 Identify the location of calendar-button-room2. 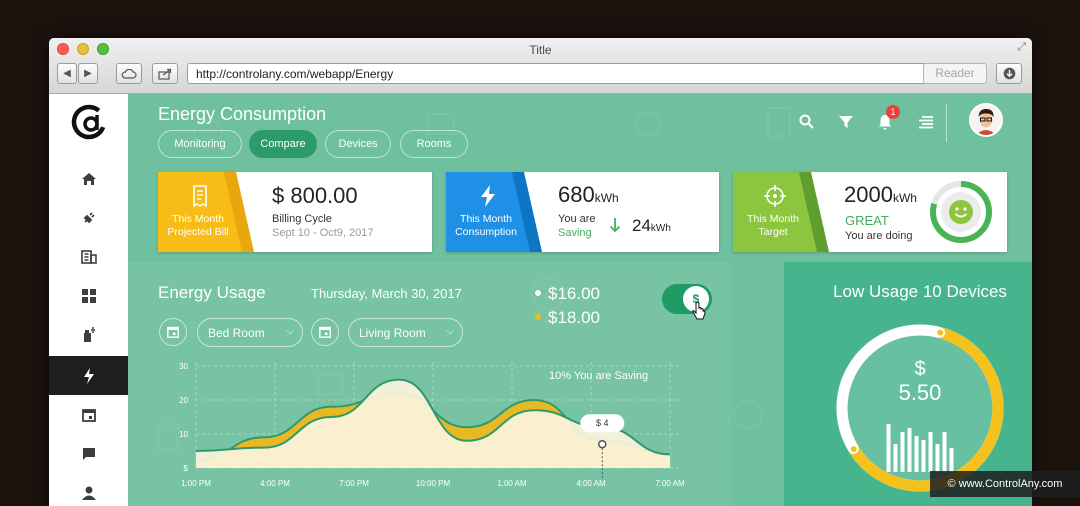
(325, 332).